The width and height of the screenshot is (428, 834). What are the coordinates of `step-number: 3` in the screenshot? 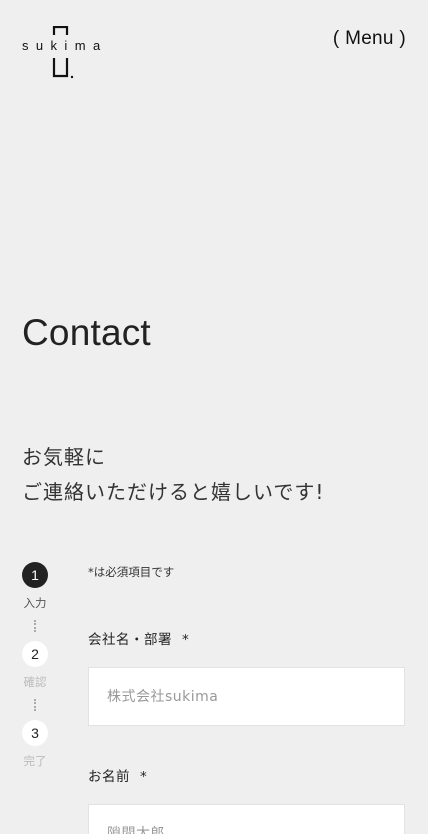 It's located at (35, 733).